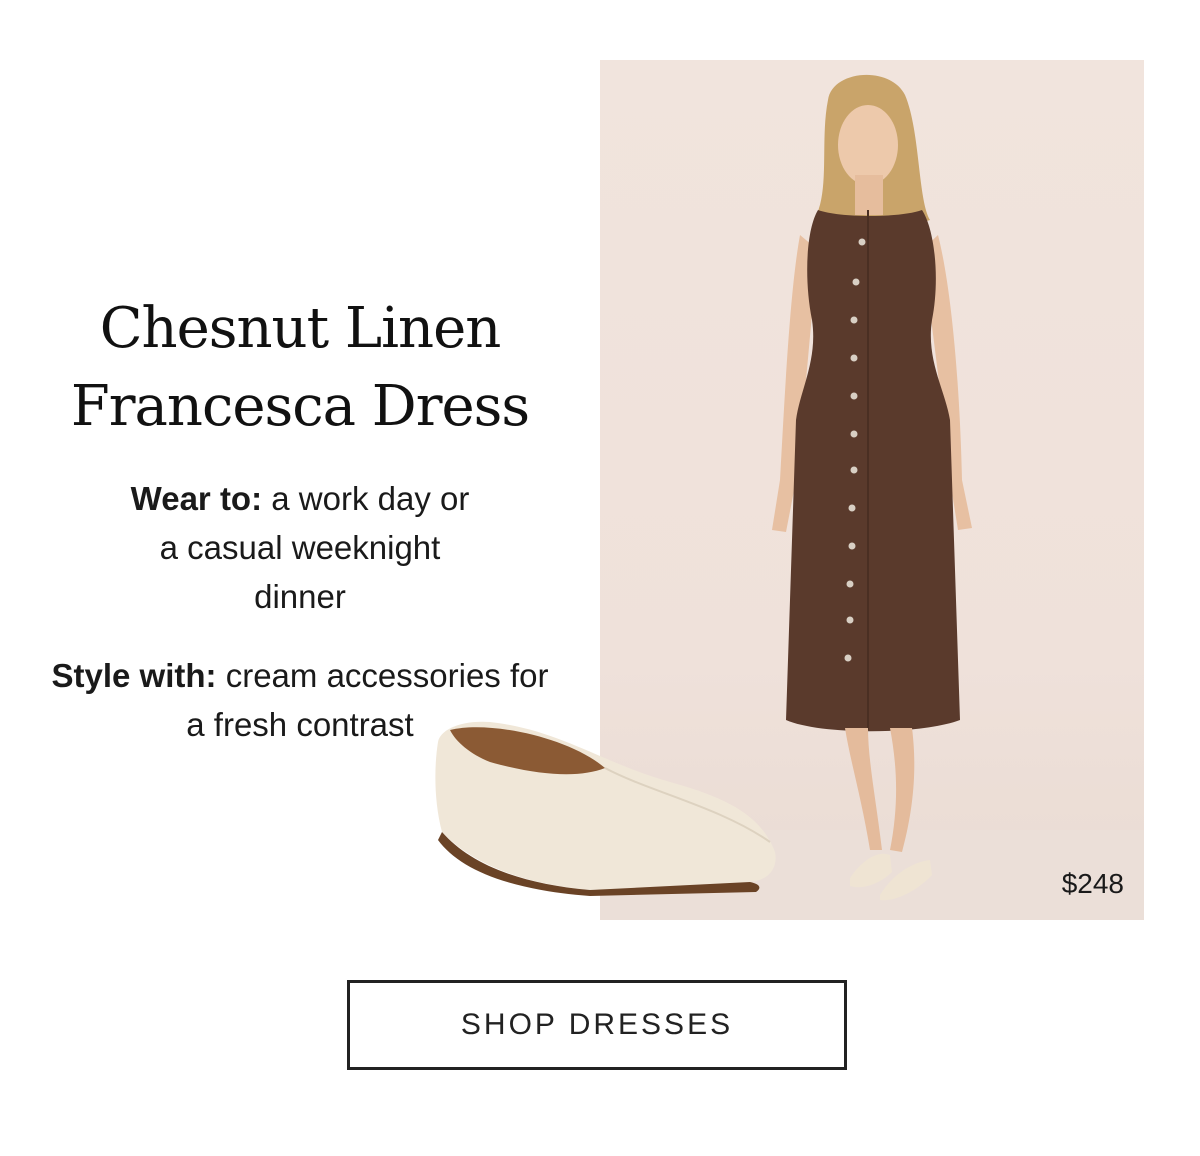  What do you see at coordinates (1092, 883) in the screenshot?
I see `product-price: $248` at bounding box center [1092, 883].